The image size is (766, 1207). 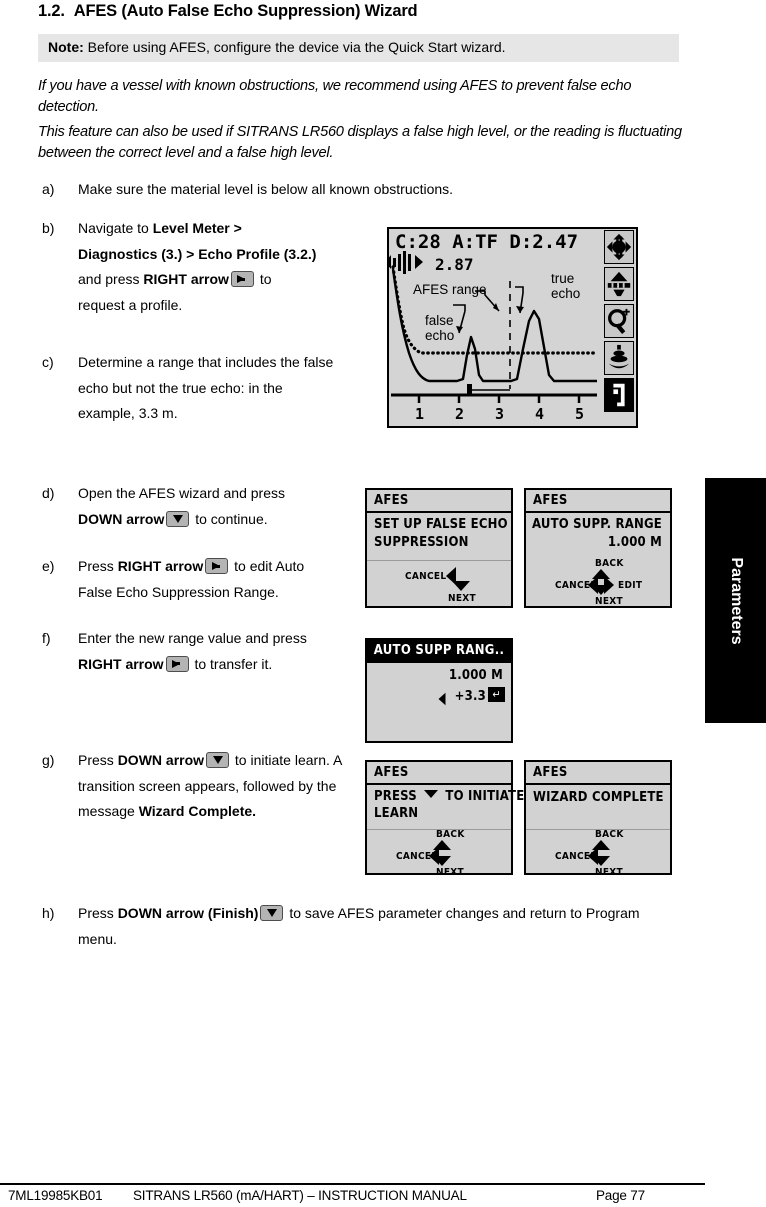 What do you see at coordinates (634, 542) in the screenshot?
I see `screen2-line2: 1.000 M` at bounding box center [634, 542].